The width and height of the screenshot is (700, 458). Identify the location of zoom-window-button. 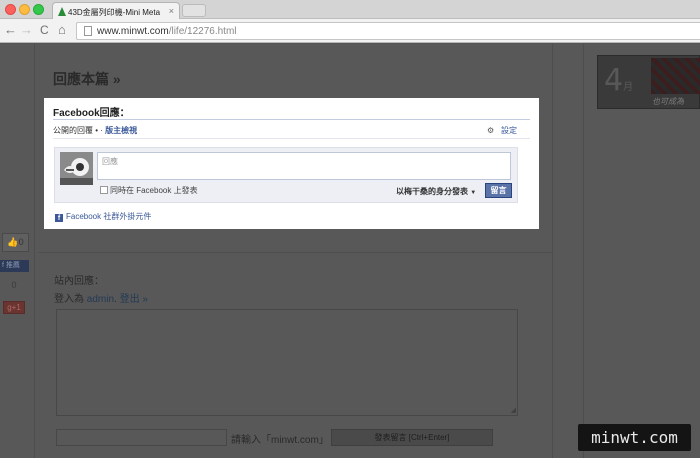
(38, 9).